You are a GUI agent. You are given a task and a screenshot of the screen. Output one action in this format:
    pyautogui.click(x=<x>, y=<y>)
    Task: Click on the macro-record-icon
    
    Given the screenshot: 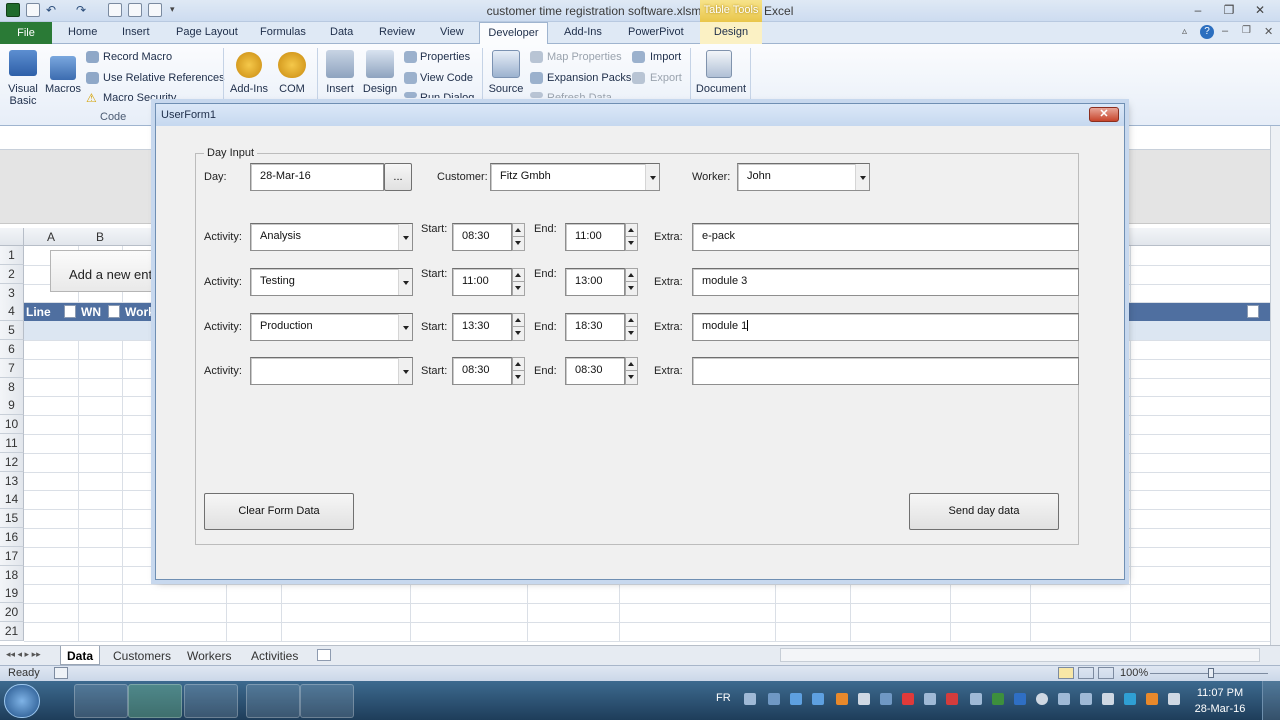 What is the action you would take?
    pyautogui.click(x=61, y=673)
    